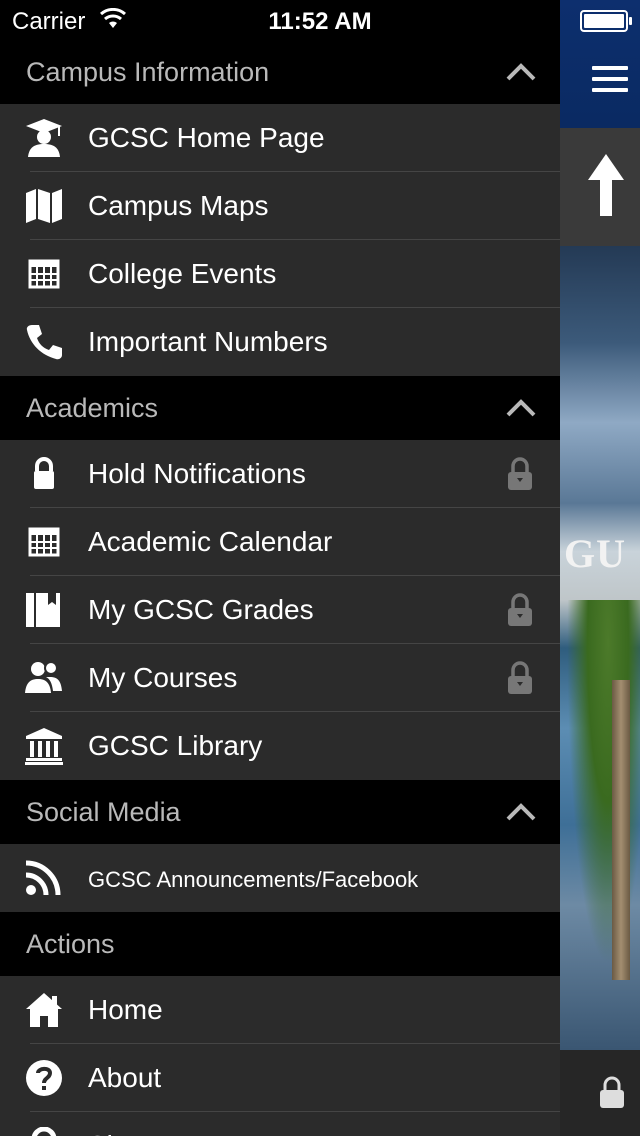  Describe the element at coordinates (280, 274) in the screenshot. I see `menu-item-college-events: College Events` at that location.